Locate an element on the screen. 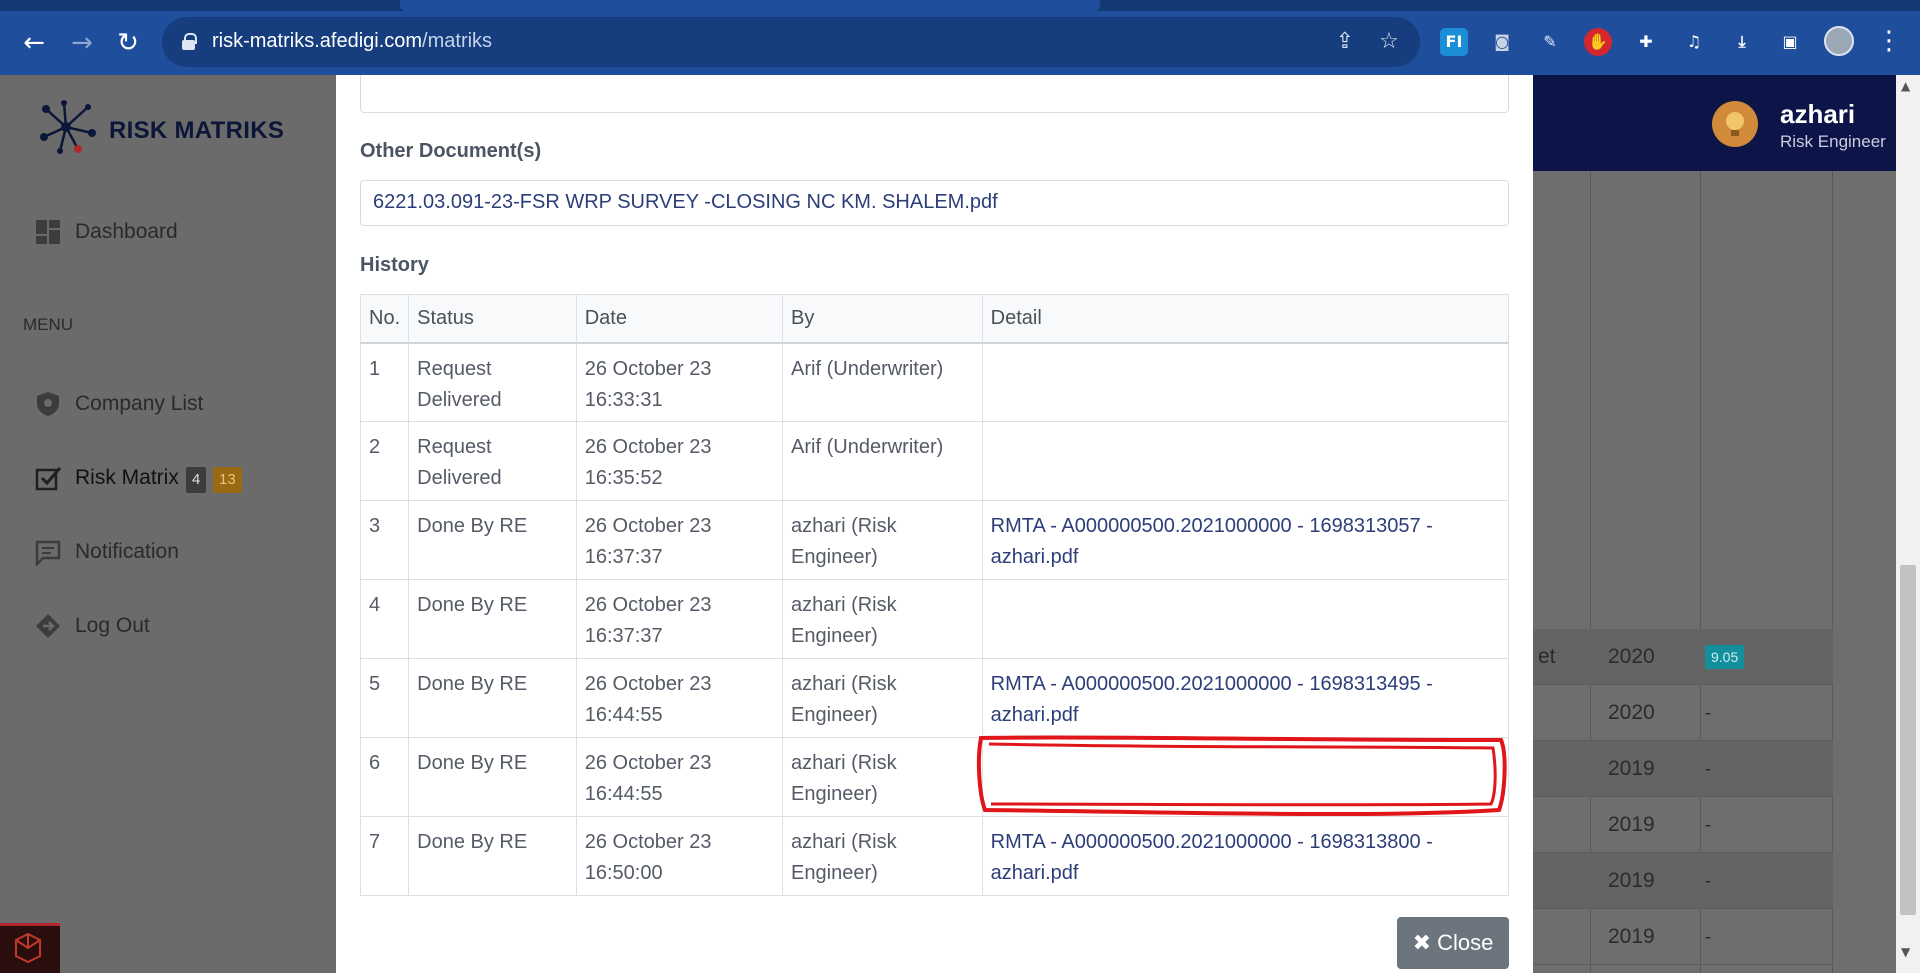 The width and height of the screenshot is (1920, 978). network-logo-icon is located at coordinates (68, 127).